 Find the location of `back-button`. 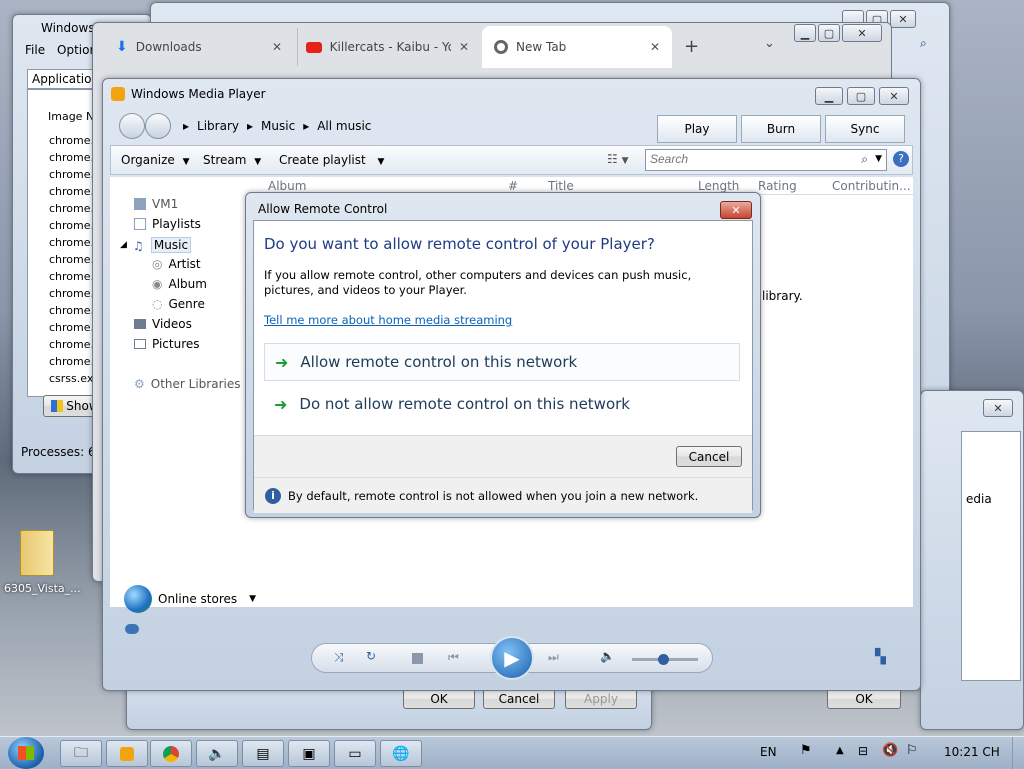

back-button is located at coordinates (132, 126).